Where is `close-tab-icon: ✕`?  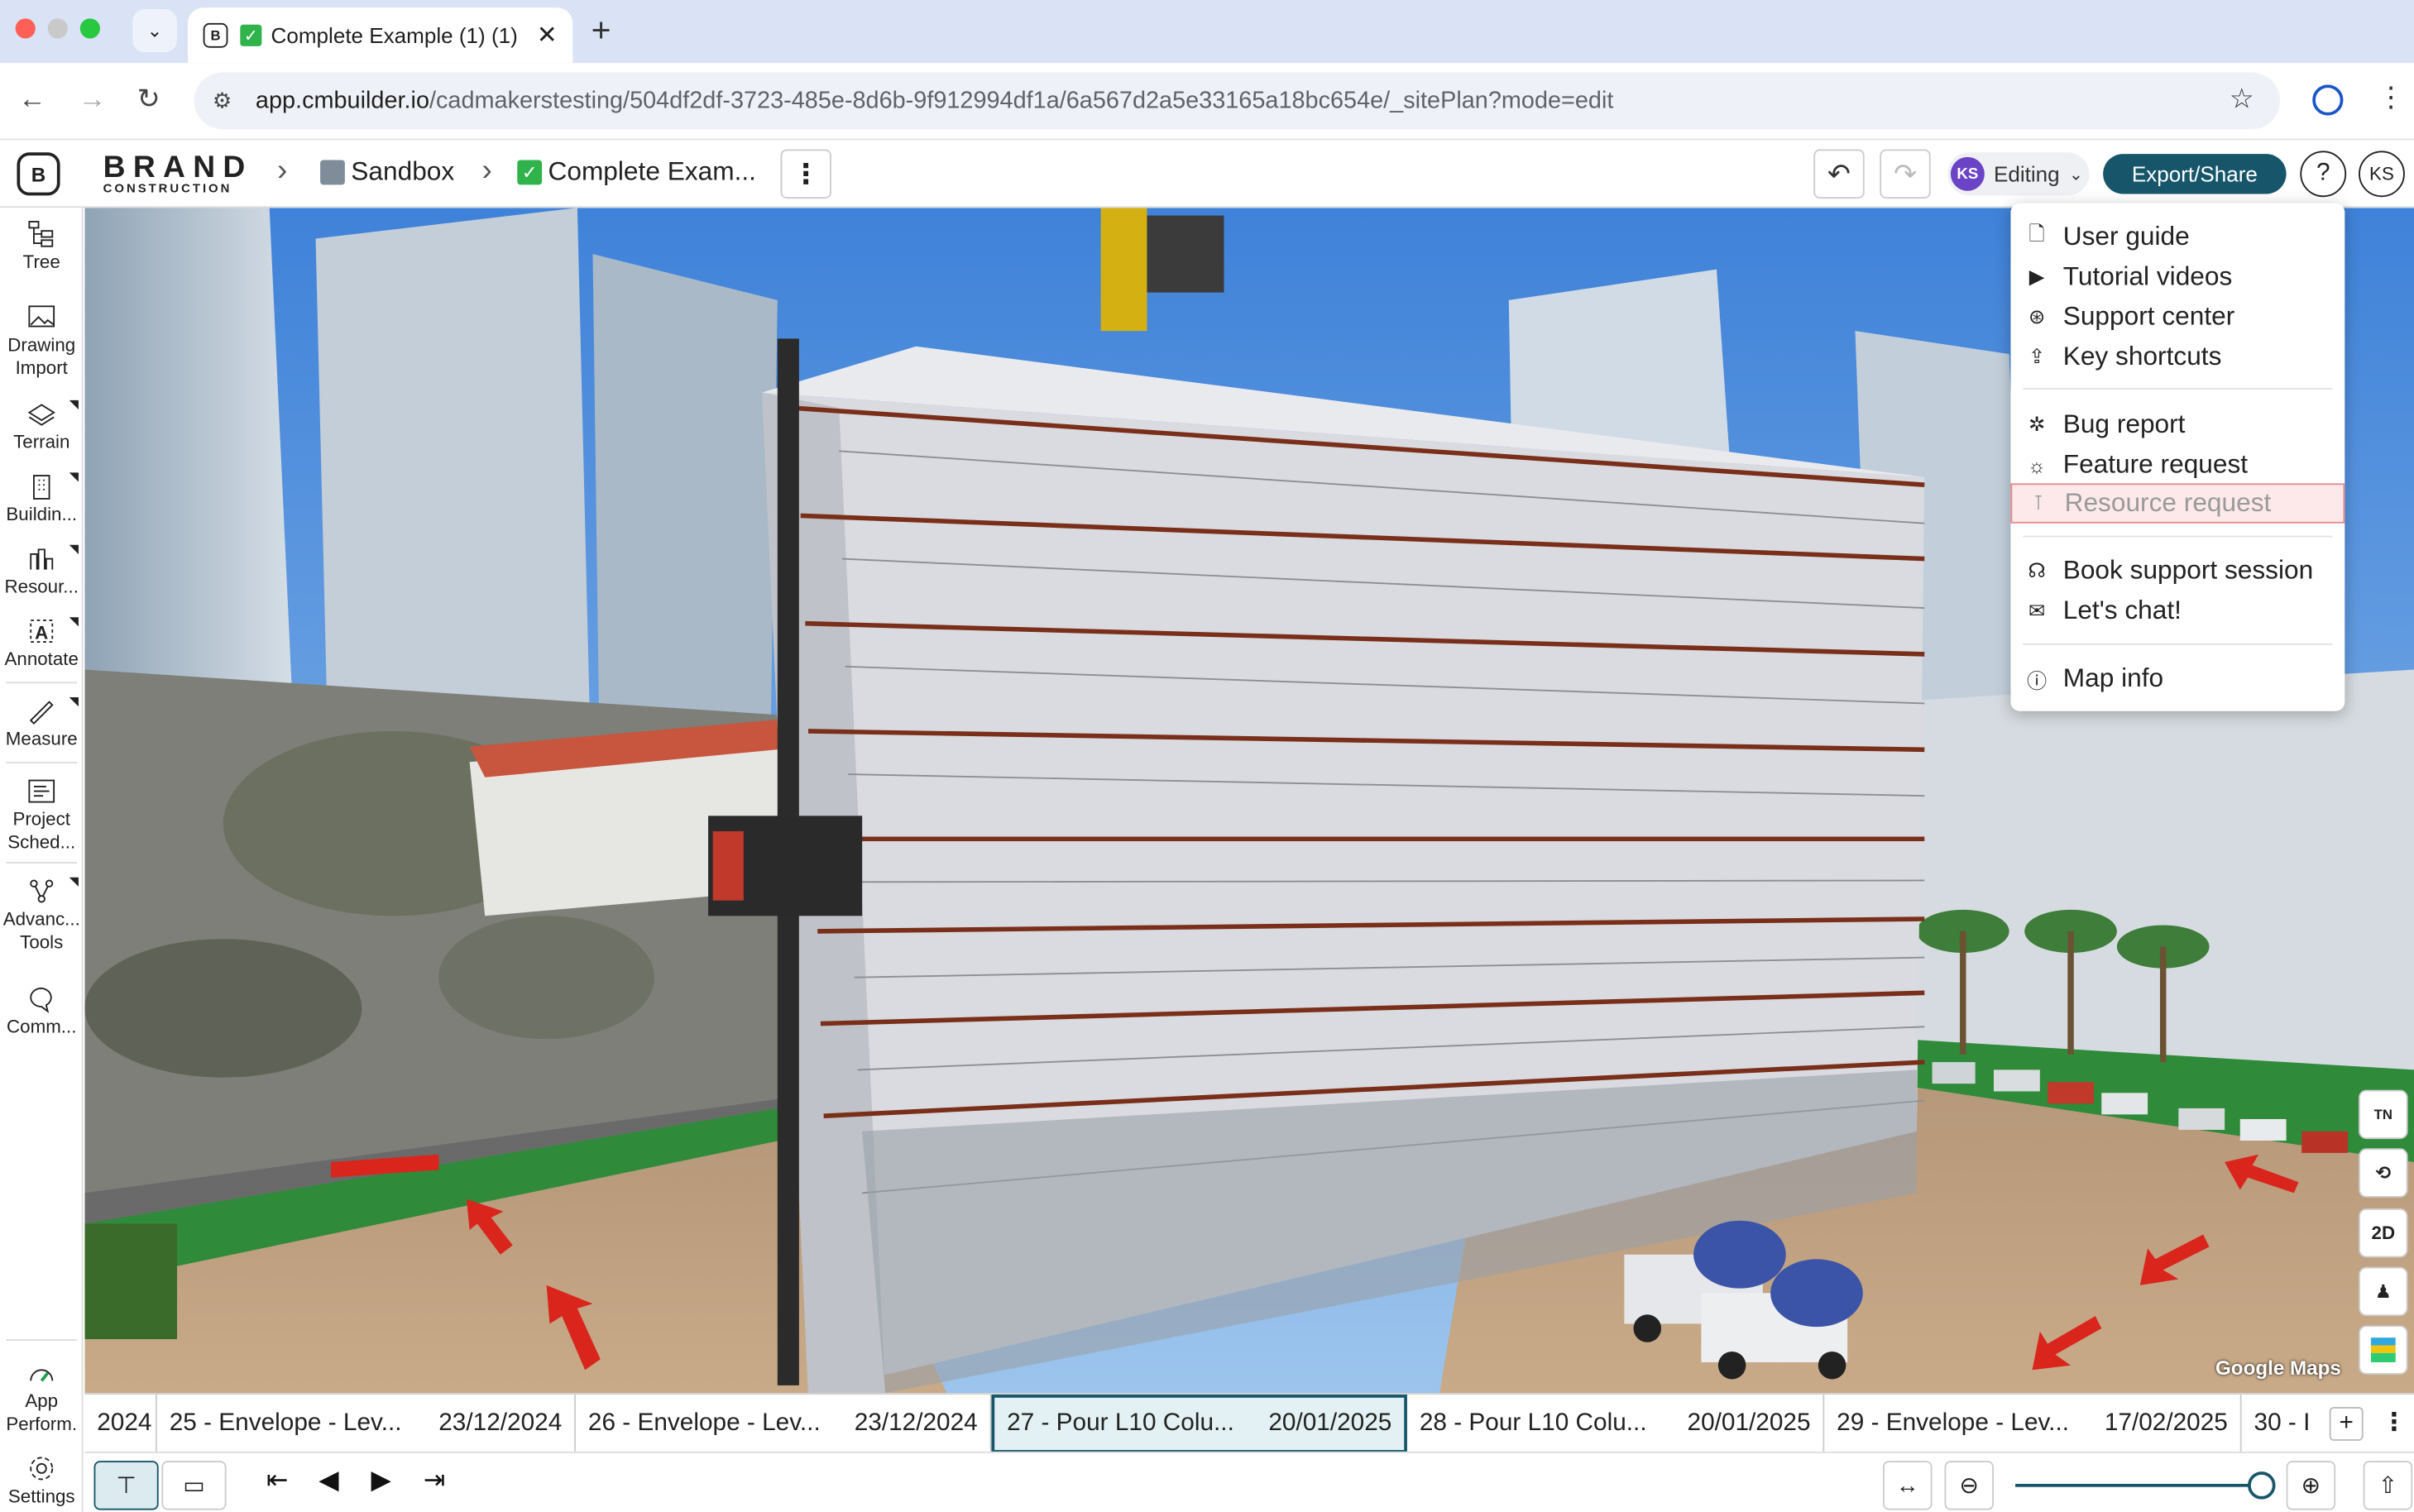 close-tab-icon: ✕ is located at coordinates (547, 35).